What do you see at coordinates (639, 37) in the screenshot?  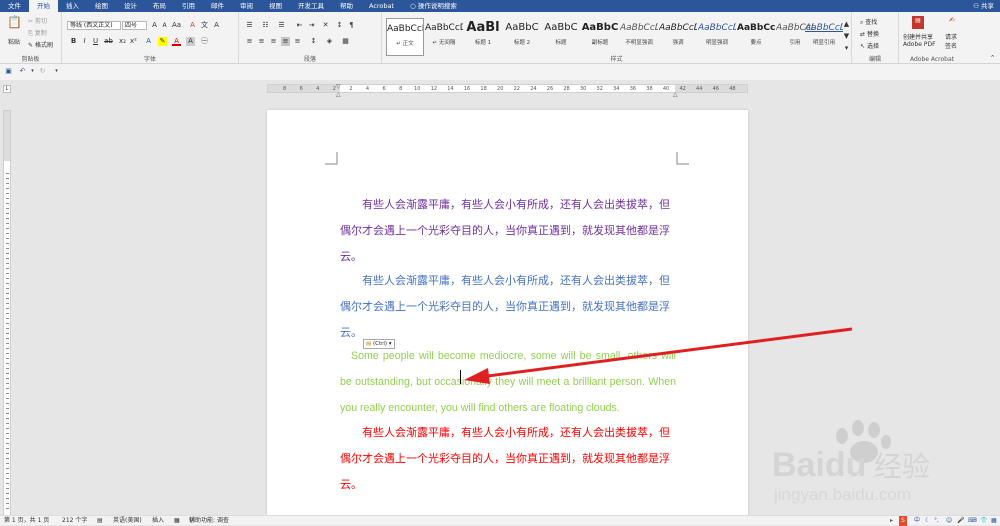 I see `style-subtle-emphasis: AaBbCcDd不明显强调` at bounding box center [639, 37].